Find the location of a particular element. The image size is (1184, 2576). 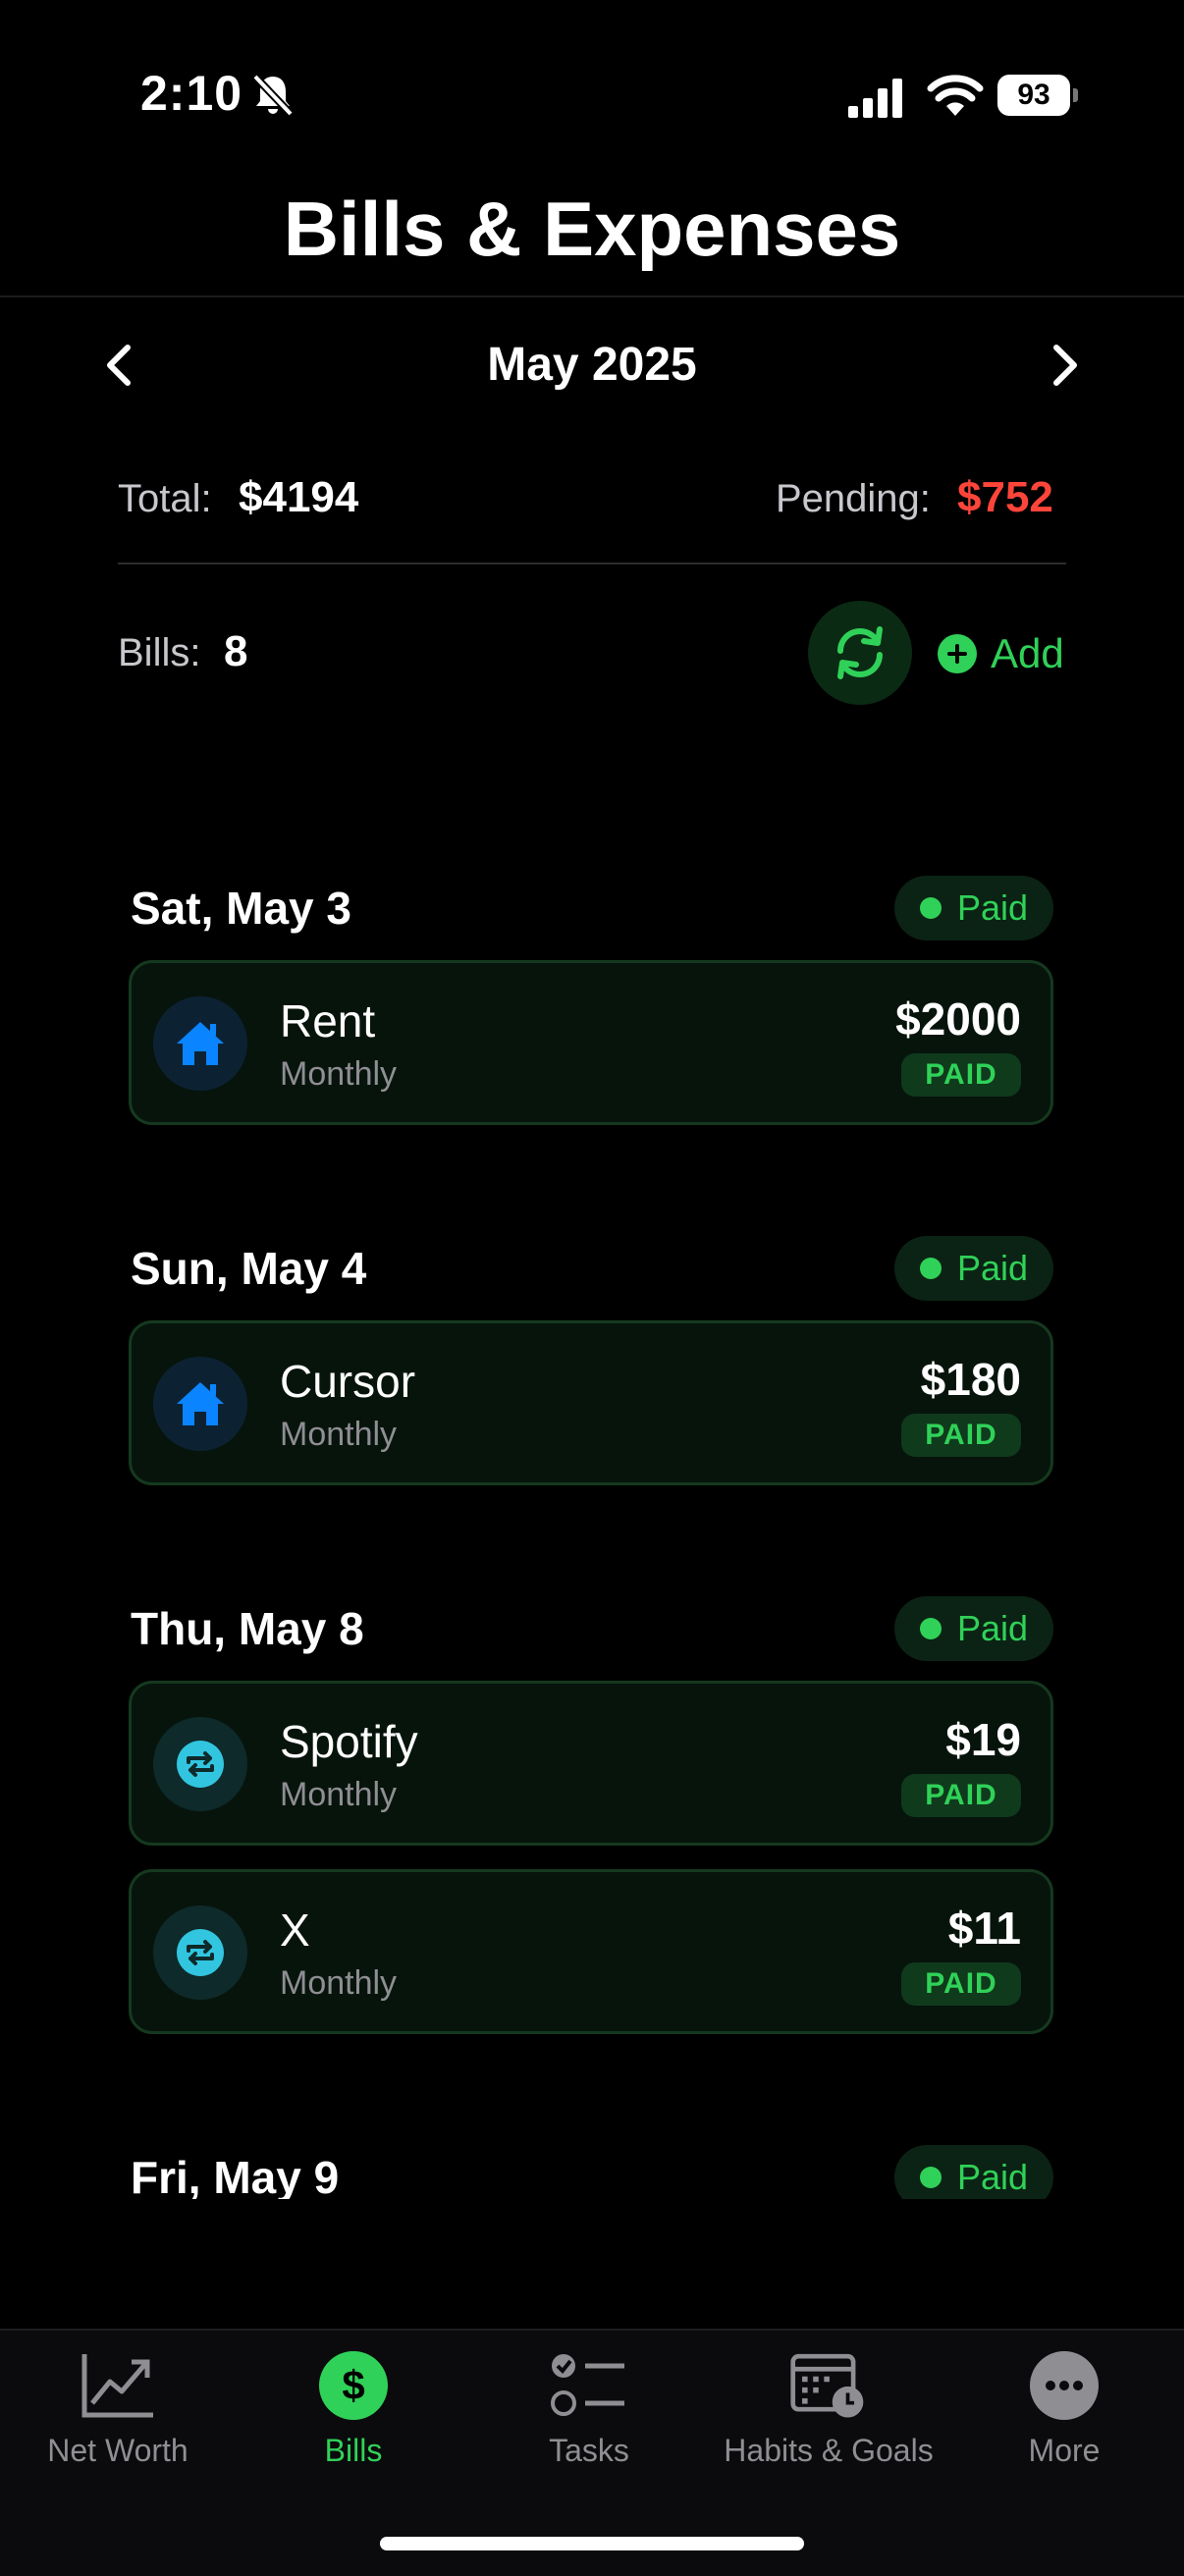

bills-count-label: Bills: is located at coordinates (159, 652).